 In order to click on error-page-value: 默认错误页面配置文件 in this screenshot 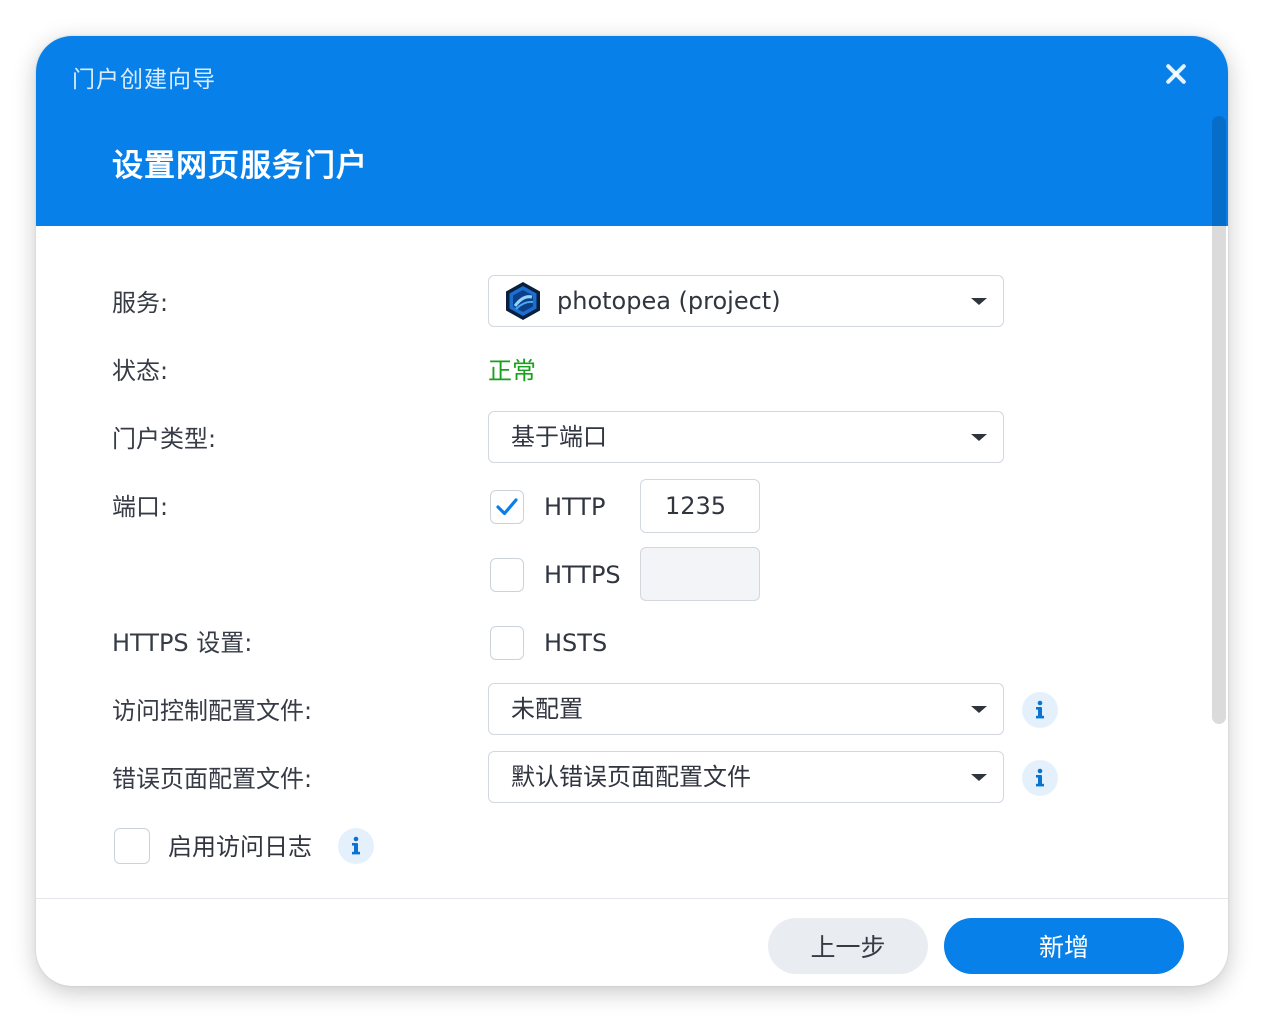, I will do `click(631, 777)`.